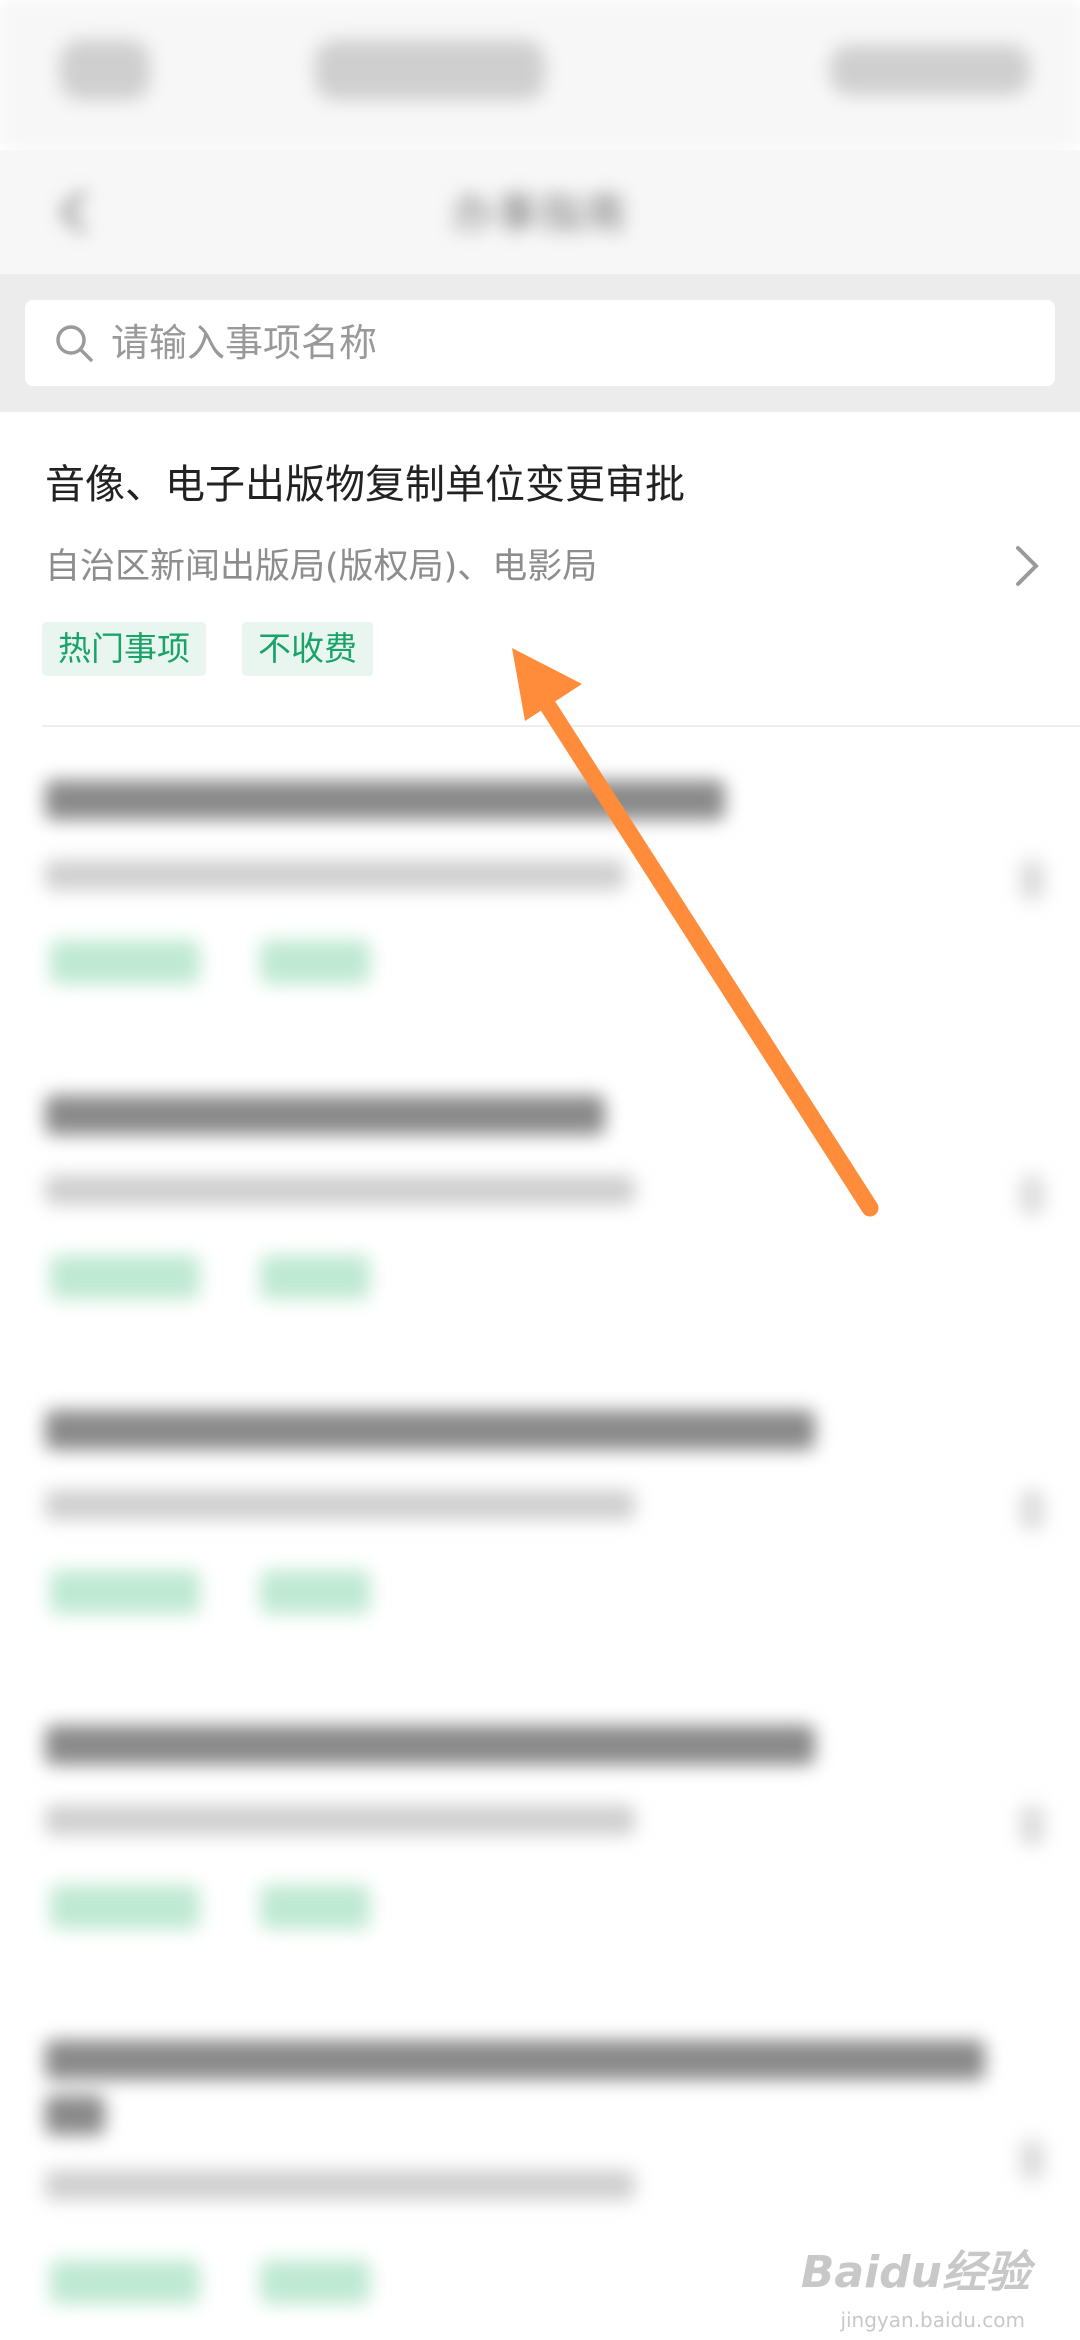  I want to click on tag-hot: 热门事项, so click(124, 649).